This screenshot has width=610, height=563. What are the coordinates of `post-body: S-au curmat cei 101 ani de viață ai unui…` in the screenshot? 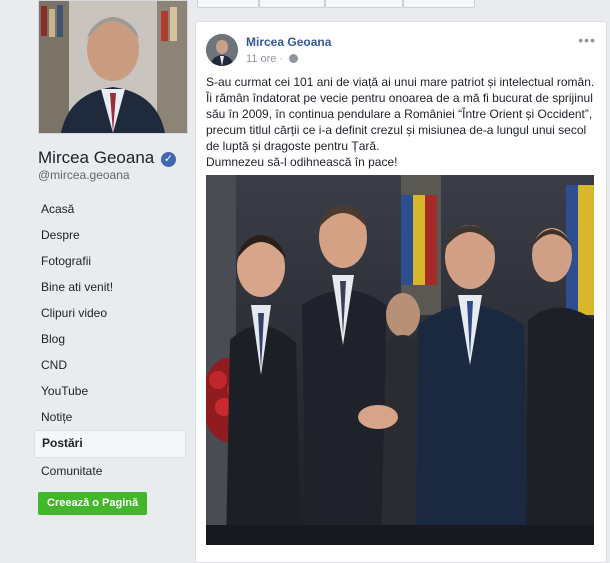 It's located at (402, 122).